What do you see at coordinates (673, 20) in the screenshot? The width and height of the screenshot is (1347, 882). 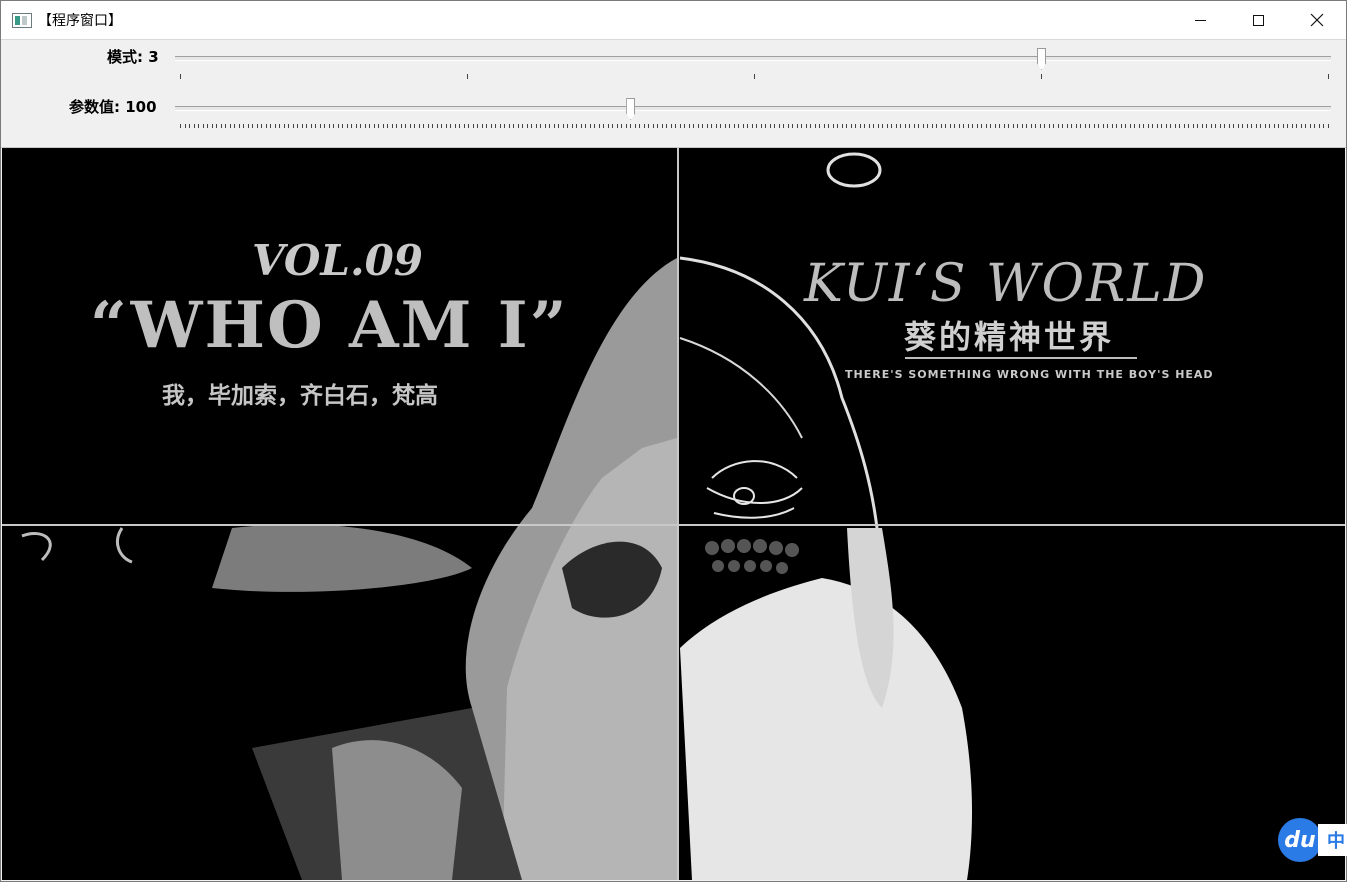 I see `title-bar: 【程序窗口】` at bounding box center [673, 20].